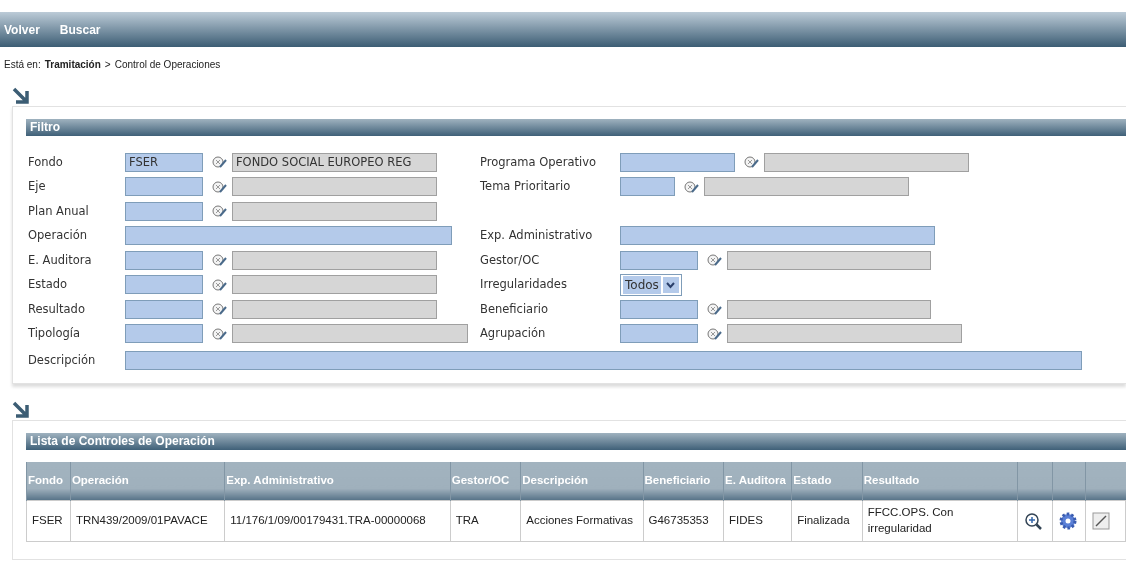 The height and width of the screenshot is (567, 1126). I want to click on table-cell: FFCC.OPS. Con irregularidad, so click(940, 520).